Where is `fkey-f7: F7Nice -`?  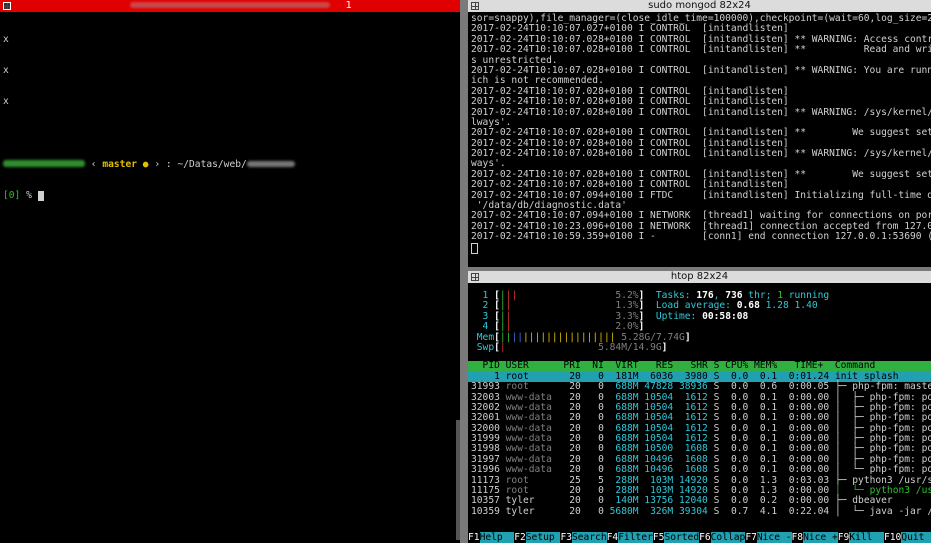 fkey-f7: F7Nice - is located at coordinates (768, 537).